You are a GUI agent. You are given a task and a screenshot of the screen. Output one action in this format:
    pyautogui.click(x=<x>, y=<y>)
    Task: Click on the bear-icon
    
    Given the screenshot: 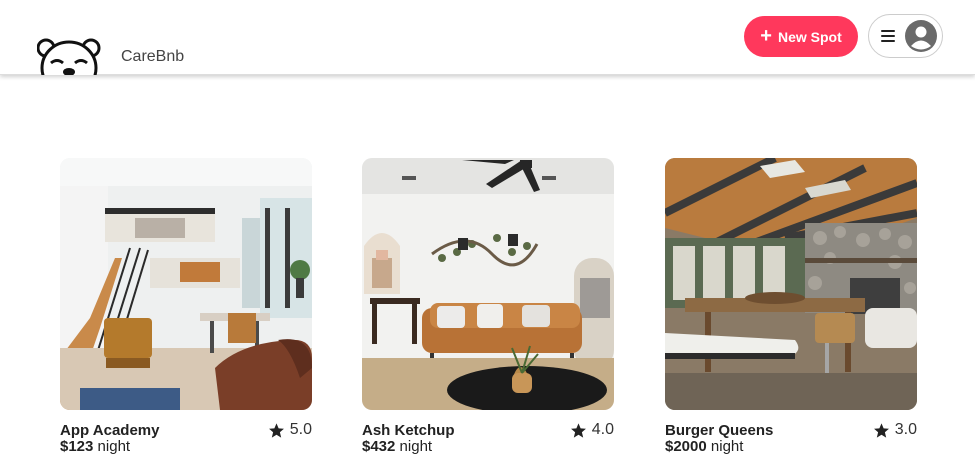 What is the action you would take?
    pyautogui.click(x=69, y=56)
    